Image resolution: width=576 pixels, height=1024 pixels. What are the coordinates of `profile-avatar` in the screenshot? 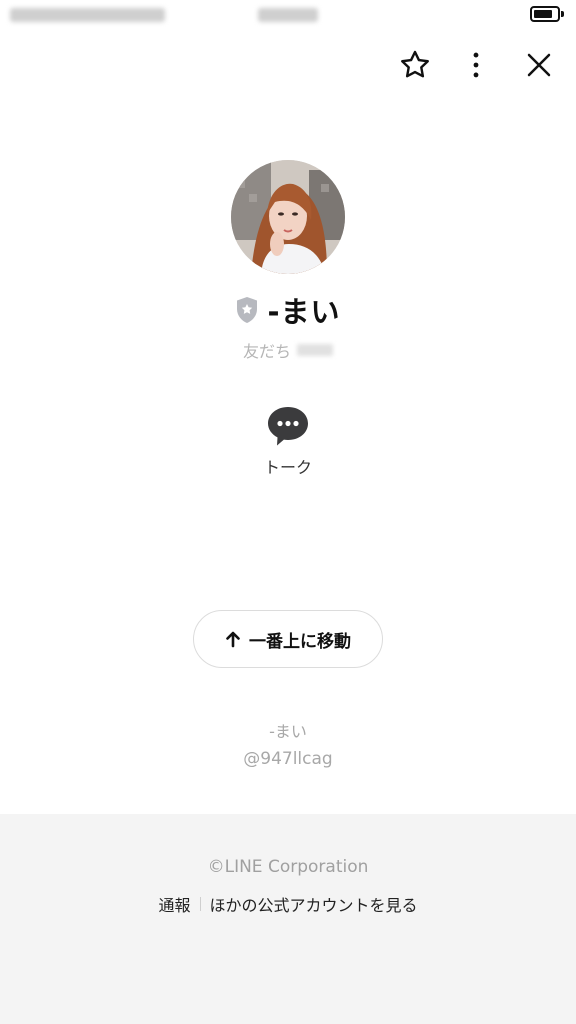 It's located at (288, 217).